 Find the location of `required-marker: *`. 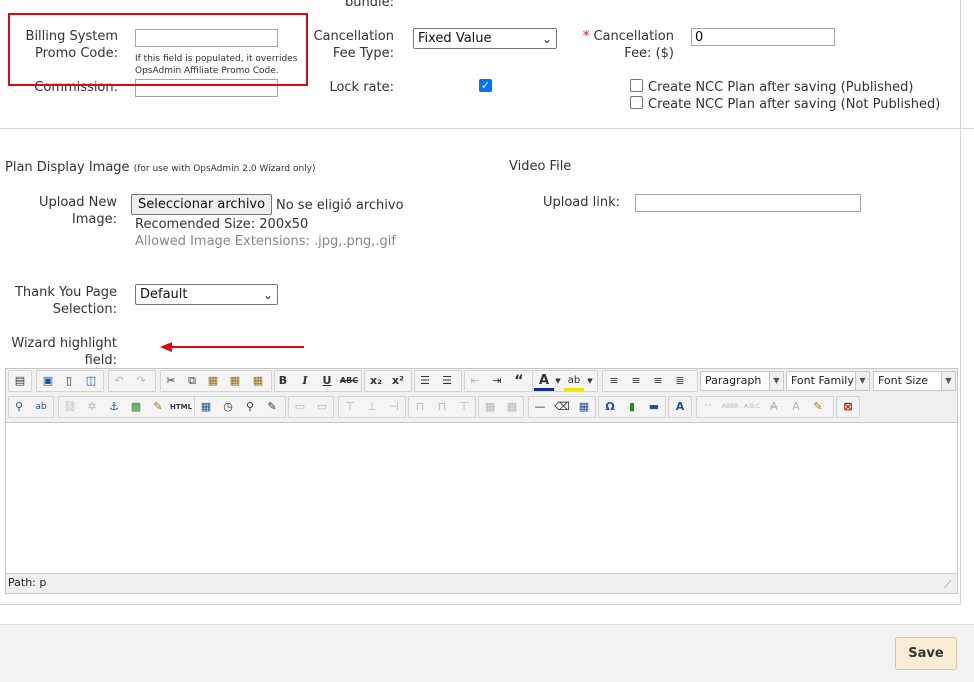

required-marker: * is located at coordinates (586, 36).